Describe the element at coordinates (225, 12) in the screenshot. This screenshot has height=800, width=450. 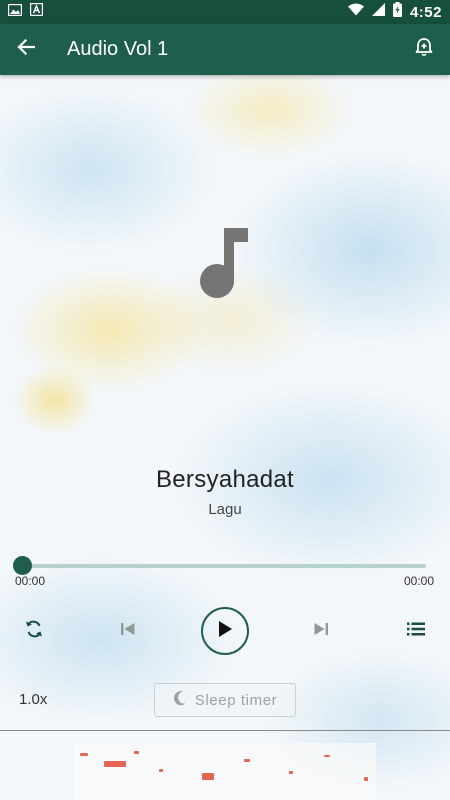
I see `status-bar: 4:52` at that location.